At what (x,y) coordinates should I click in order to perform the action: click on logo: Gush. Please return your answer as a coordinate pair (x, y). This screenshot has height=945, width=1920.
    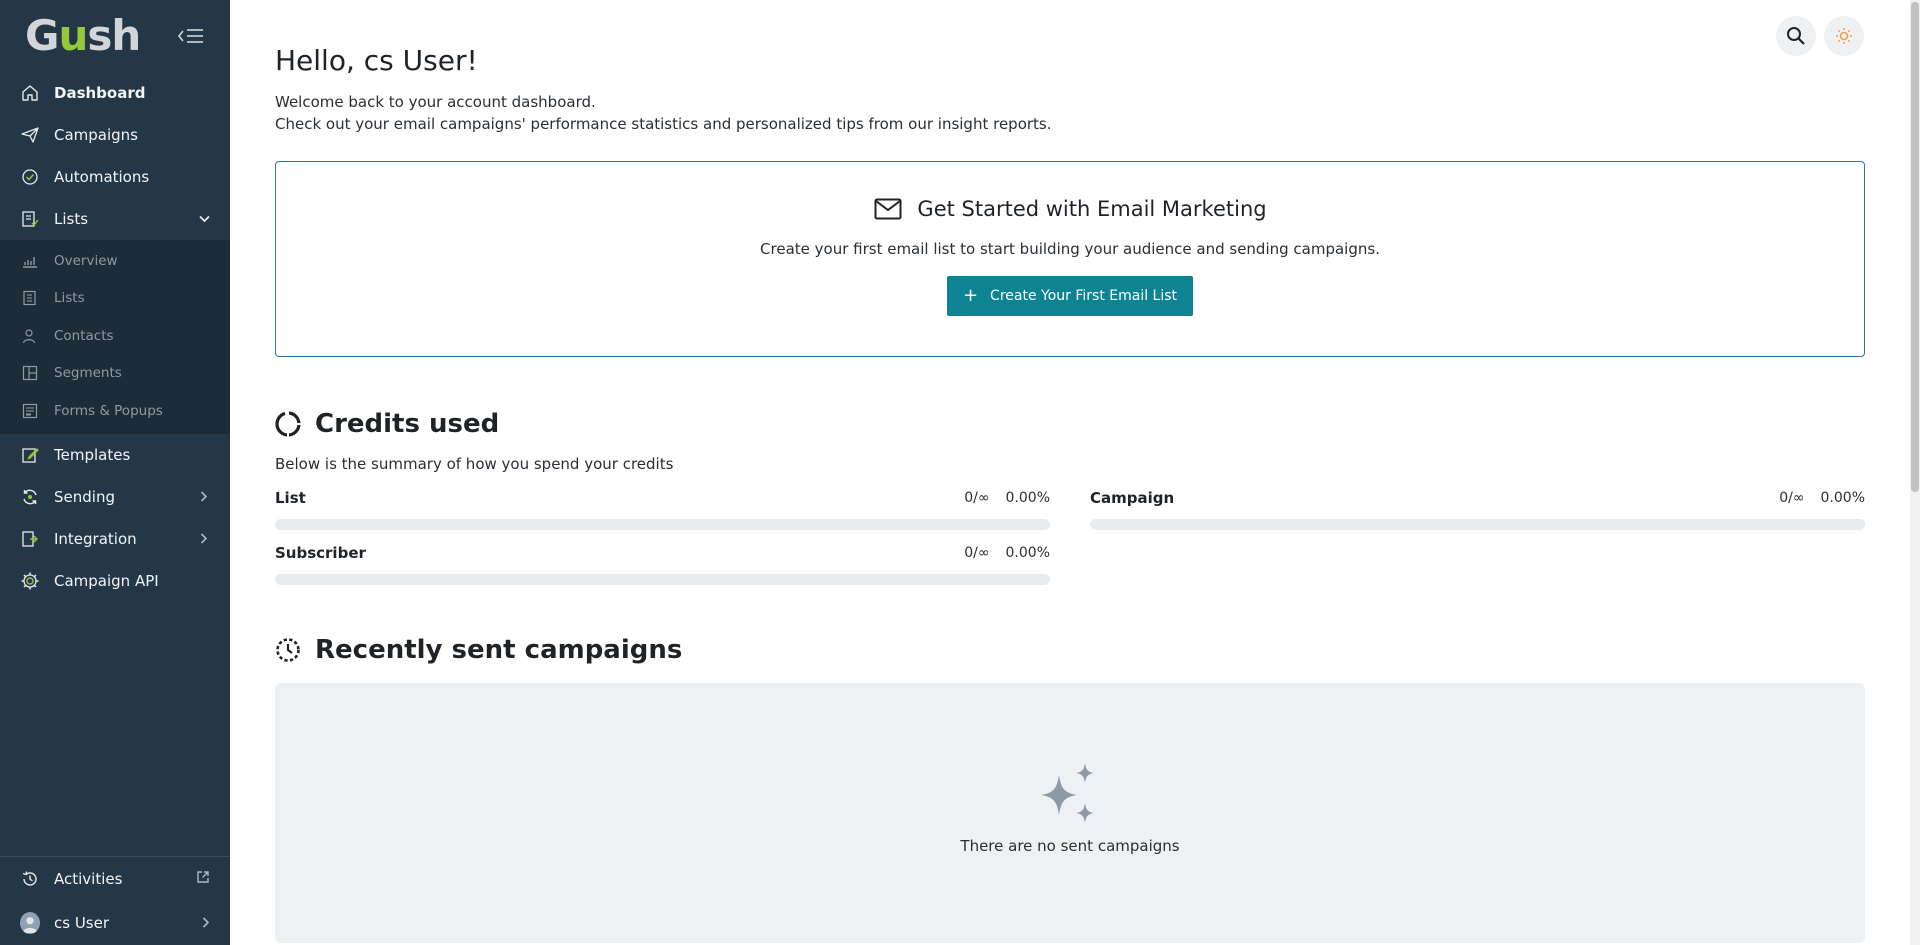
    Looking at the image, I should click on (83, 36).